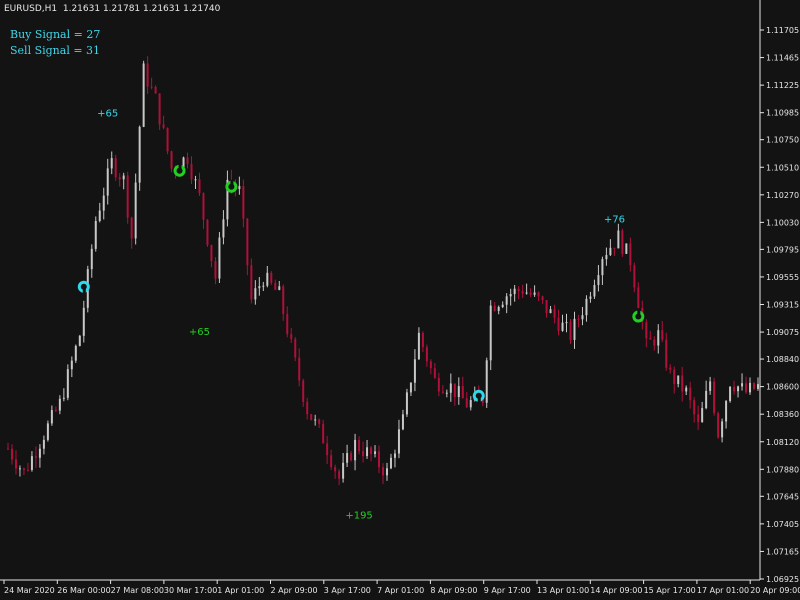 This screenshot has width=800, height=600. Describe the element at coordinates (782, 442) in the screenshot. I see `y-tick-label: 1.08120` at that location.